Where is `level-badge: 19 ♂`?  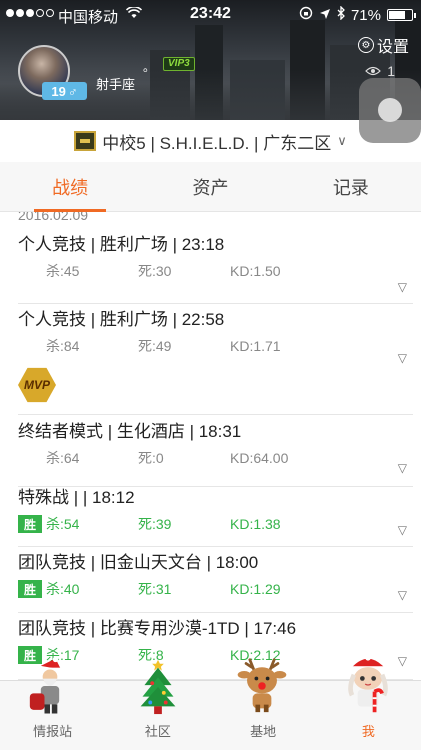
level-badge: 19 ♂ is located at coordinates (64, 91).